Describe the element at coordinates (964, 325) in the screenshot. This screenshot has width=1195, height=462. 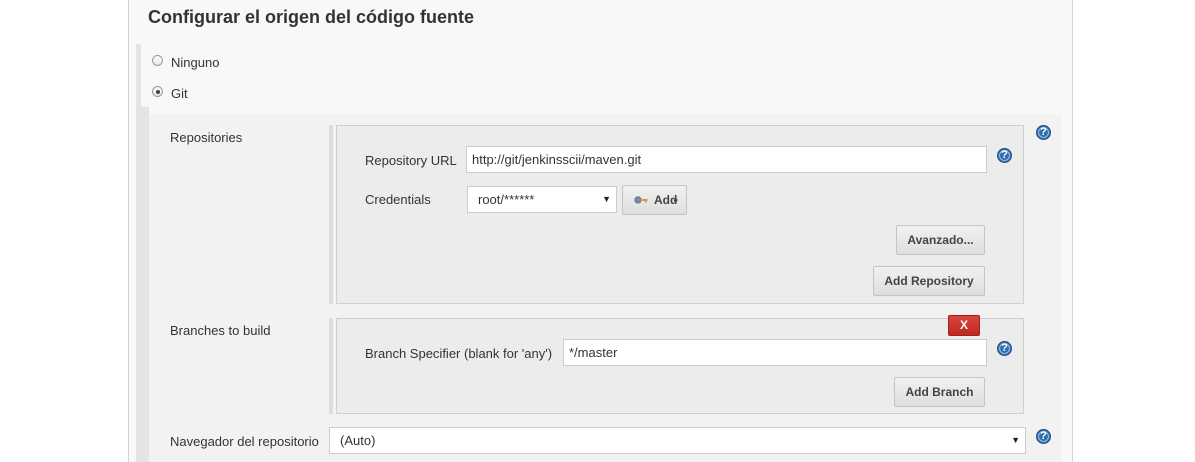
I see `delete-branch-button: X` at that location.